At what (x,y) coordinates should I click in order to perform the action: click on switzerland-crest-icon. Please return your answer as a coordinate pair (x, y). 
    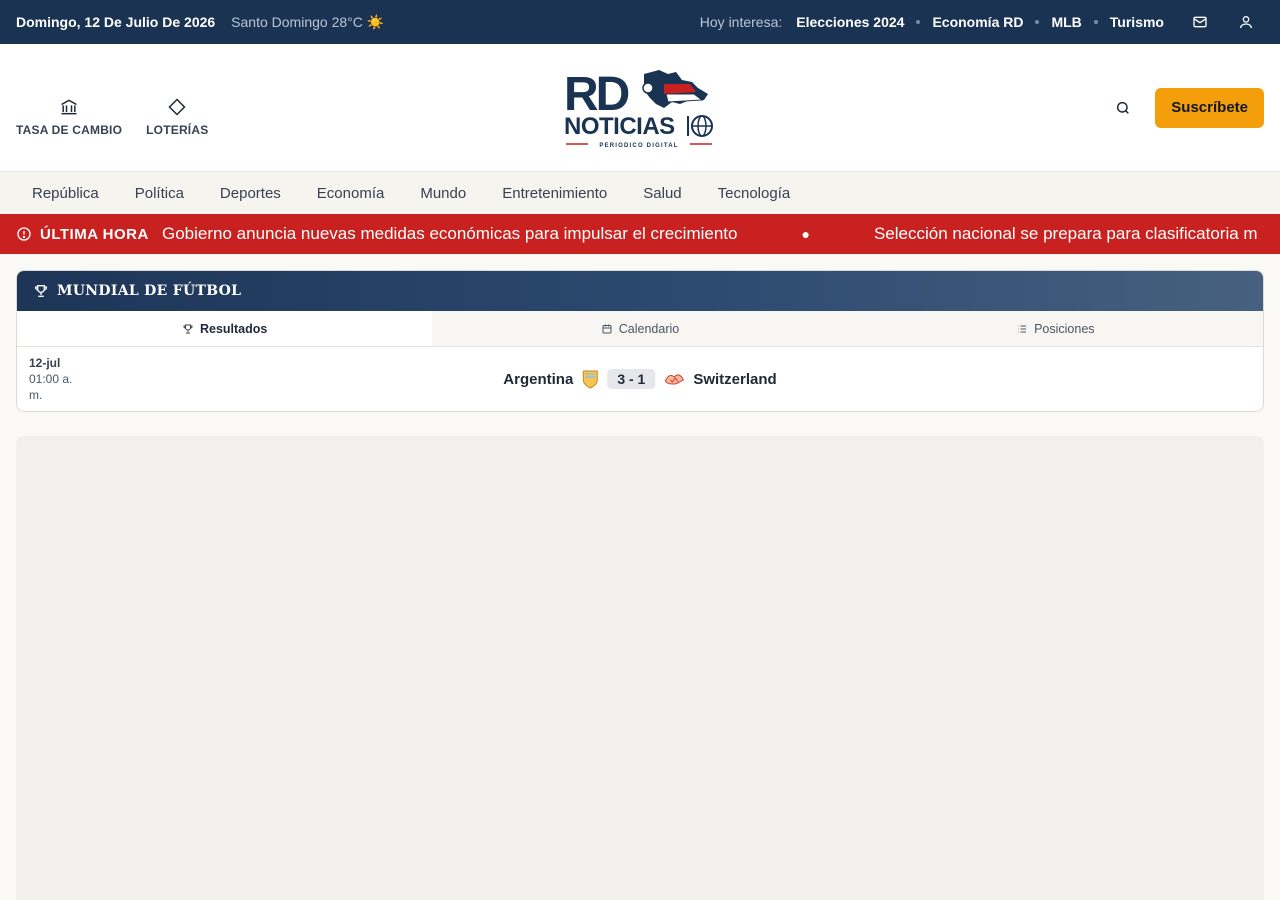
    Looking at the image, I should click on (674, 379).